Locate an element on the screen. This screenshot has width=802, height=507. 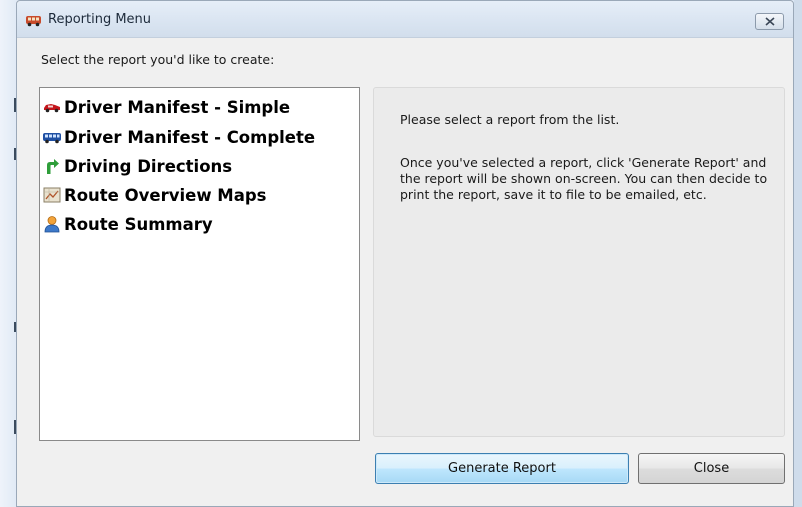
close-icon is located at coordinates (770, 21).